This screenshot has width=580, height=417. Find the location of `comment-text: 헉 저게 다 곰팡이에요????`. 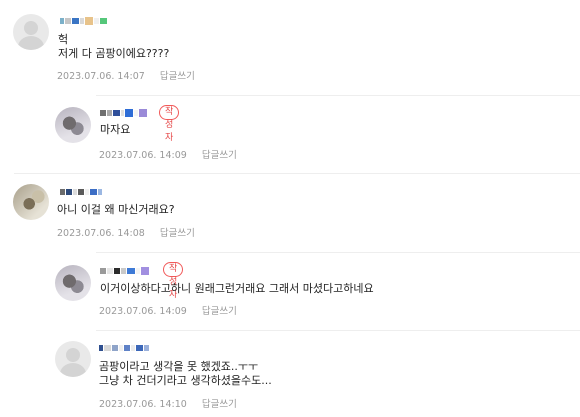

comment-text: 헉 저게 다 곰팡이에요???? is located at coordinates (113, 47).